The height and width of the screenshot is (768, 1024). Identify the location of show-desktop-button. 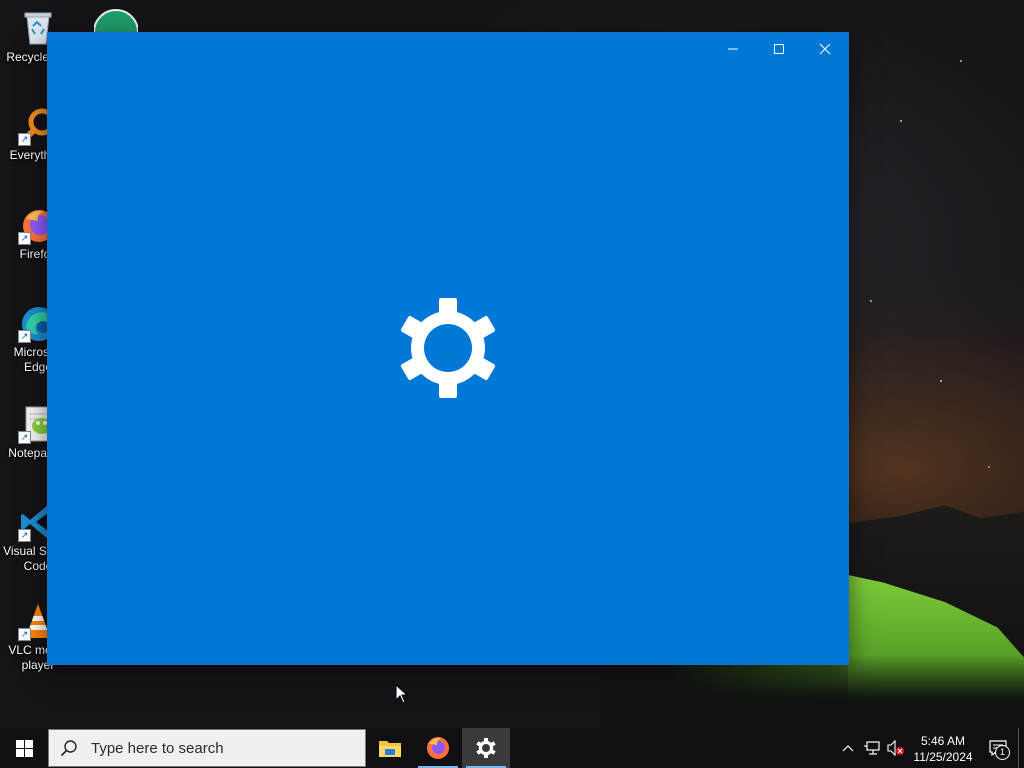
(1021, 748).